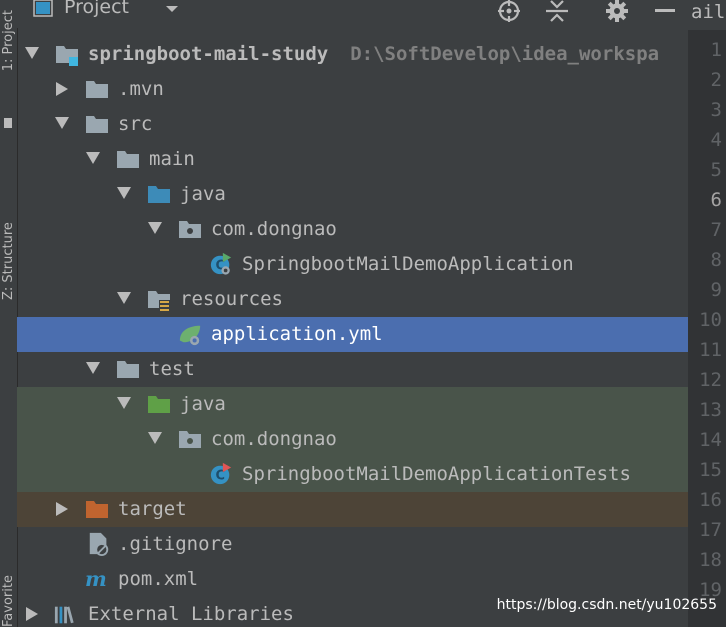 Image resolution: width=726 pixels, height=627 pixels. What do you see at coordinates (8, 123) in the screenshot?
I see `tool-tab-marker` at bounding box center [8, 123].